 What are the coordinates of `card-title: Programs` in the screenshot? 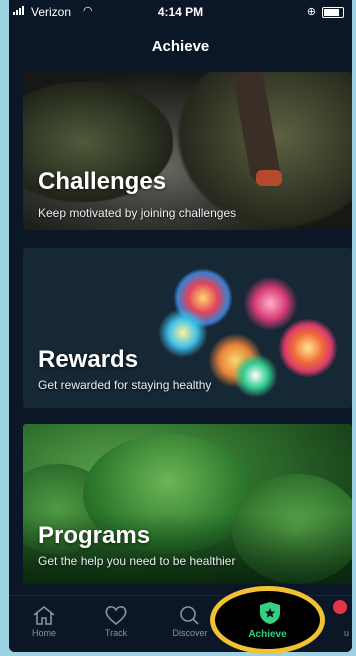 It's located at (94, 535).